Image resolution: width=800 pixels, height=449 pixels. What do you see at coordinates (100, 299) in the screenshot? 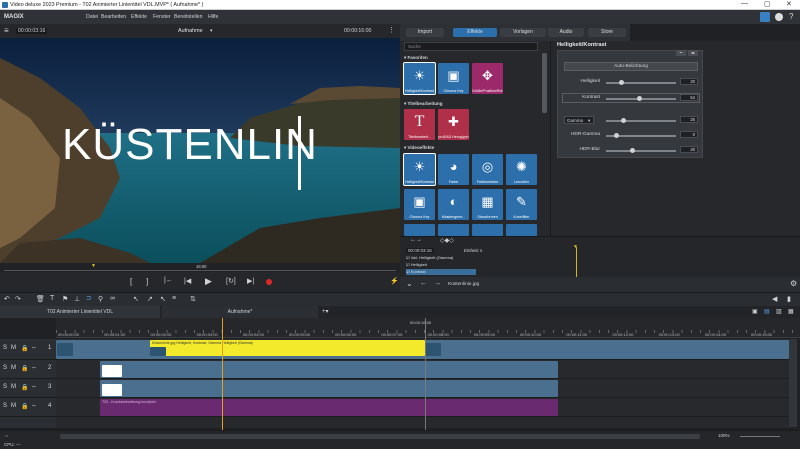
I see `link-icon: ⚲` at bounding box center [100, 299].